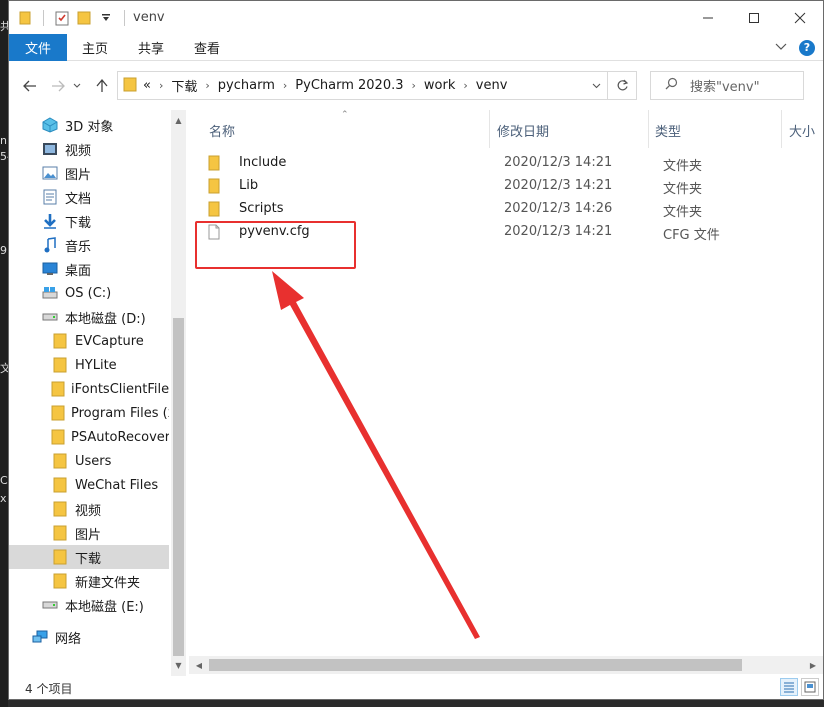 The width and height of the screenshot is (824, 707). What do you see at coordinates (596, 85) in the screenshot?
I see `address-history-chevron-icon` at bounding box center [596, 85].